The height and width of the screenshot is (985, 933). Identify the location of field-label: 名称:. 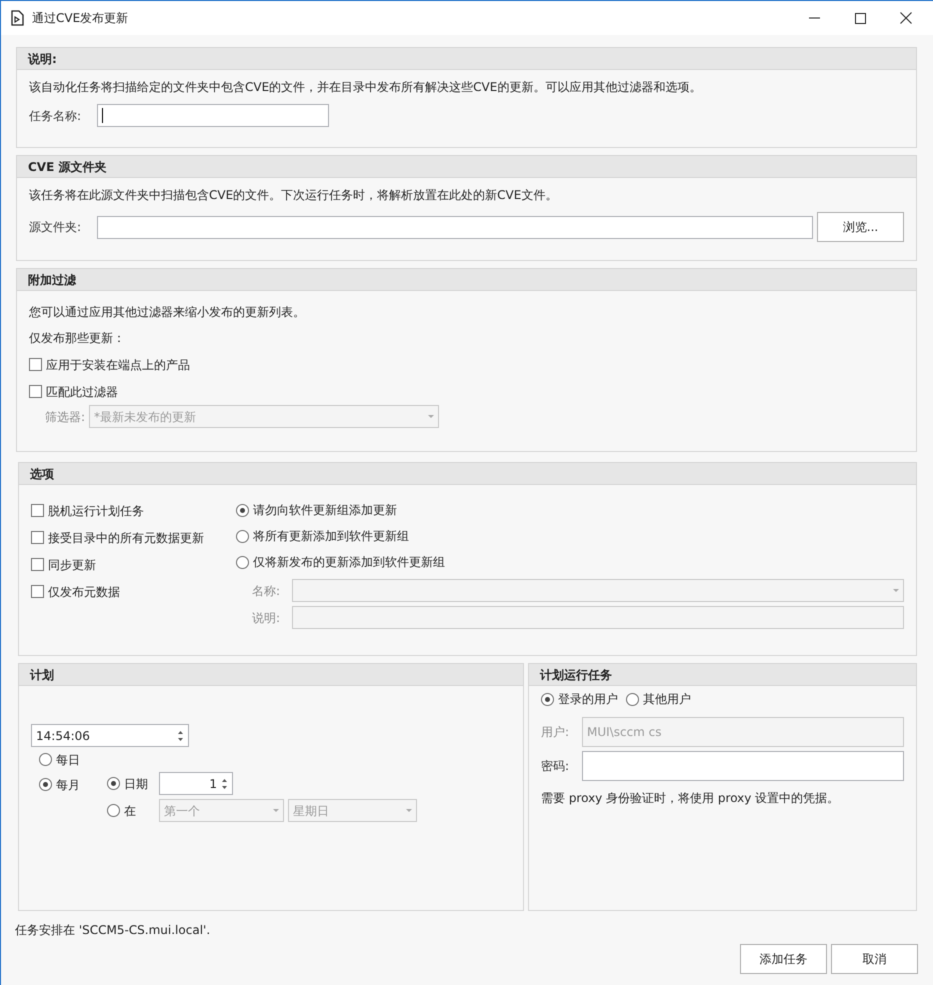
(267, 591).